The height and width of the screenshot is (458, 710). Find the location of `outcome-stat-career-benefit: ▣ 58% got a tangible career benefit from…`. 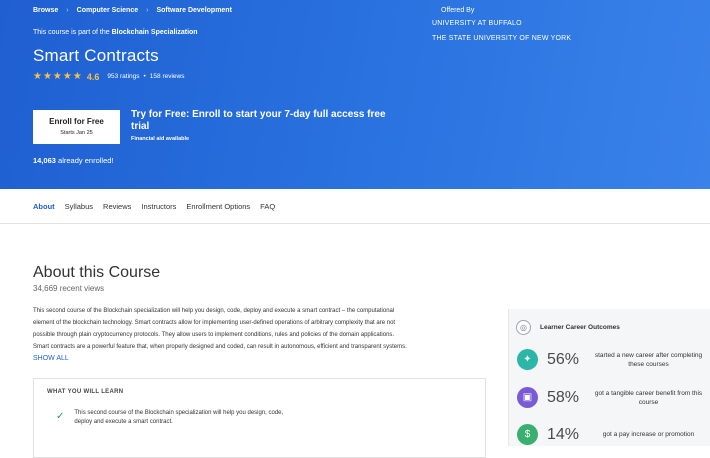

outcome-stat-career-benefit: ▣ 58% got a tangible career benefit from… is located at coordinates (613, 397).